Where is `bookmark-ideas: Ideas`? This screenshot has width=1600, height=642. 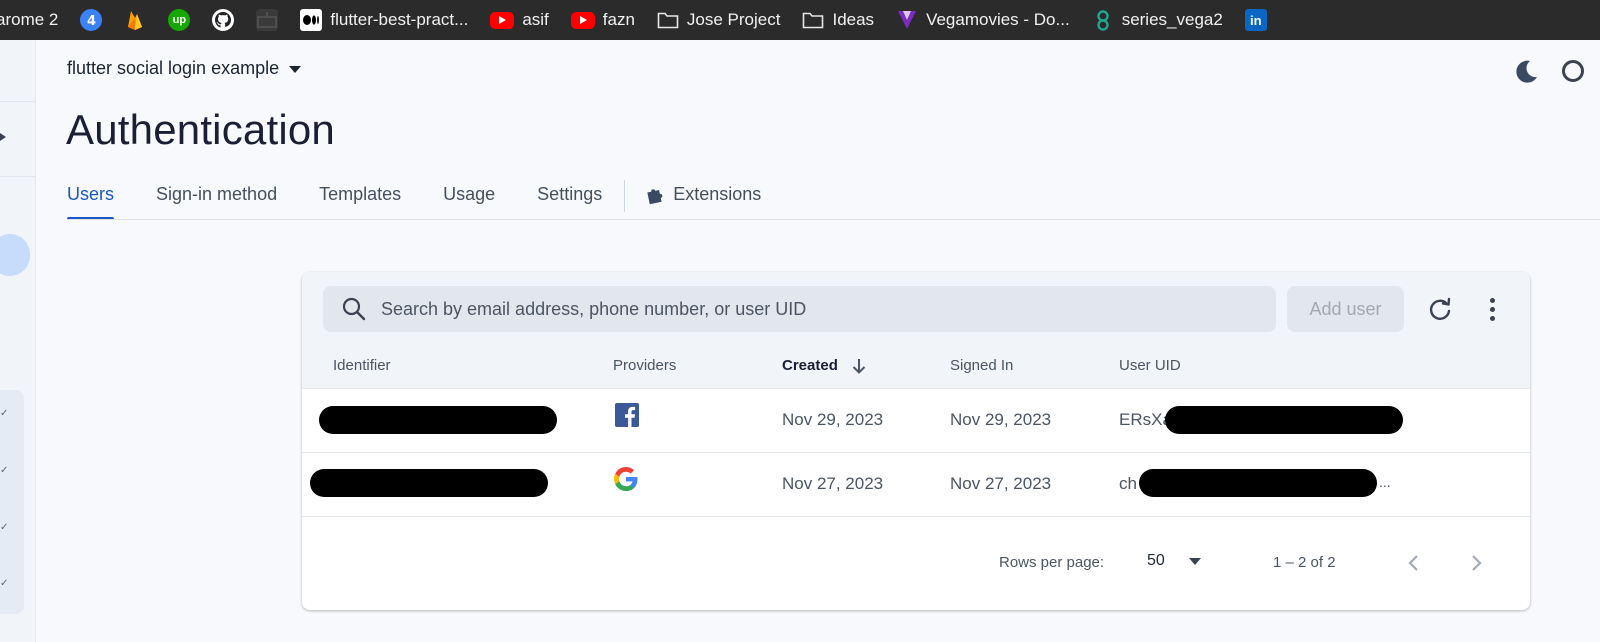
bookmark-ideas: Ideas is located at coordinates (838, 20).